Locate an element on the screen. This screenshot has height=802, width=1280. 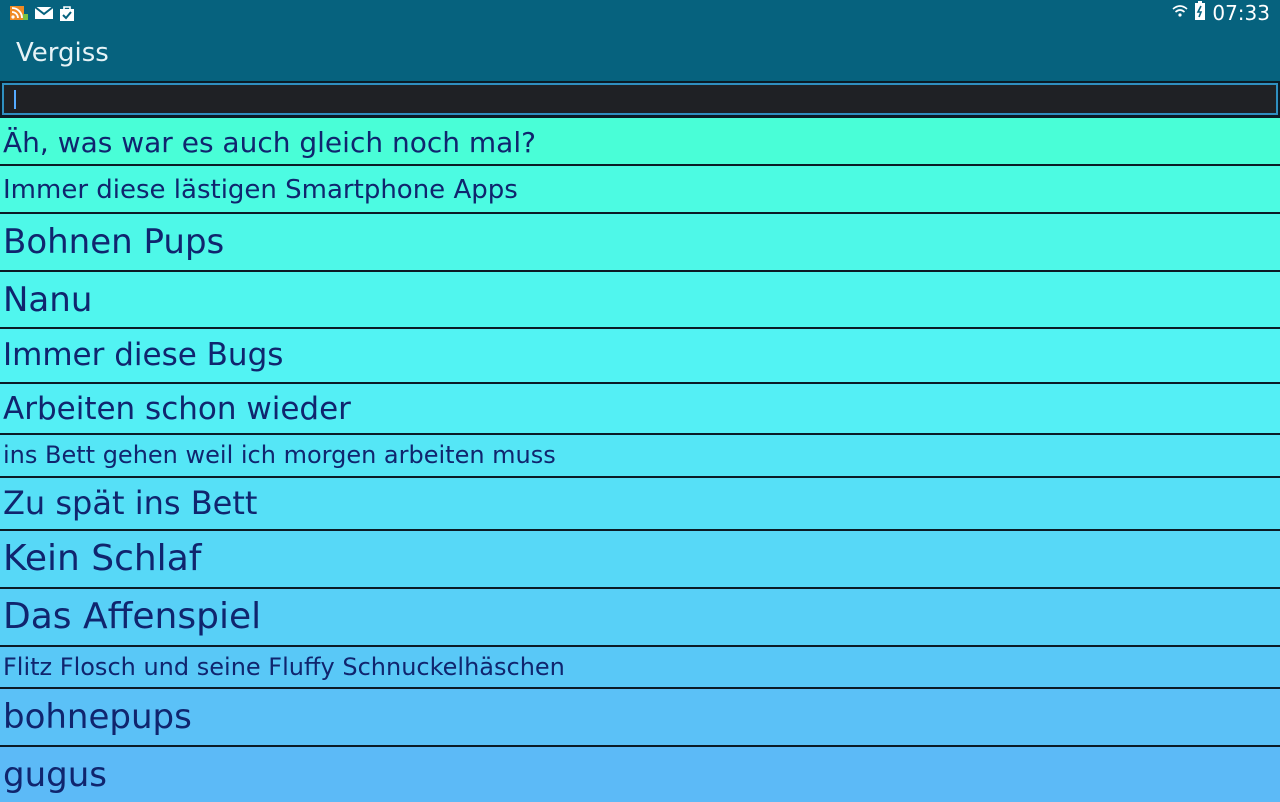
store-bag-icon is located at coordinates (67, 13).